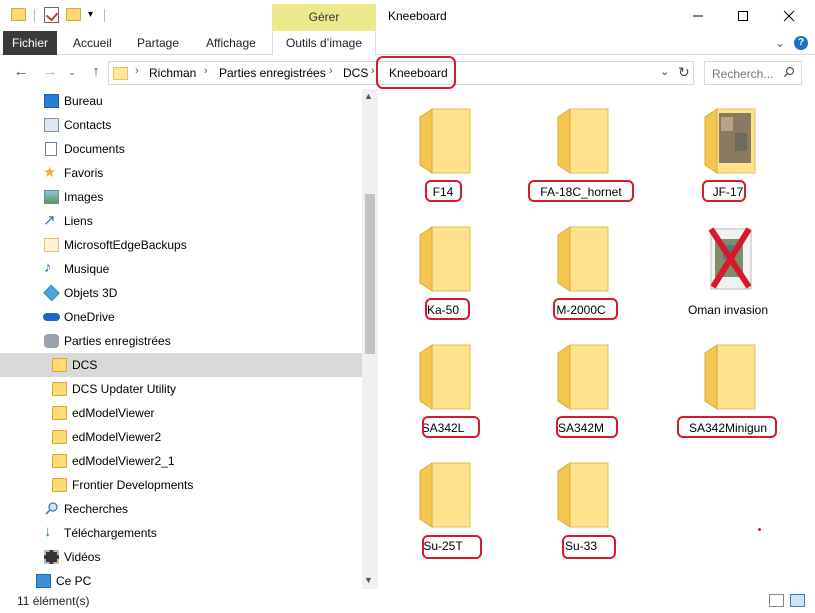 Image resolution: width=815 pixels, height=613 pixels. What do you see at coordinates (84, 197) in the screenshot?
I see `sidebar-item-label: Images` at bounding box center [84, 197].